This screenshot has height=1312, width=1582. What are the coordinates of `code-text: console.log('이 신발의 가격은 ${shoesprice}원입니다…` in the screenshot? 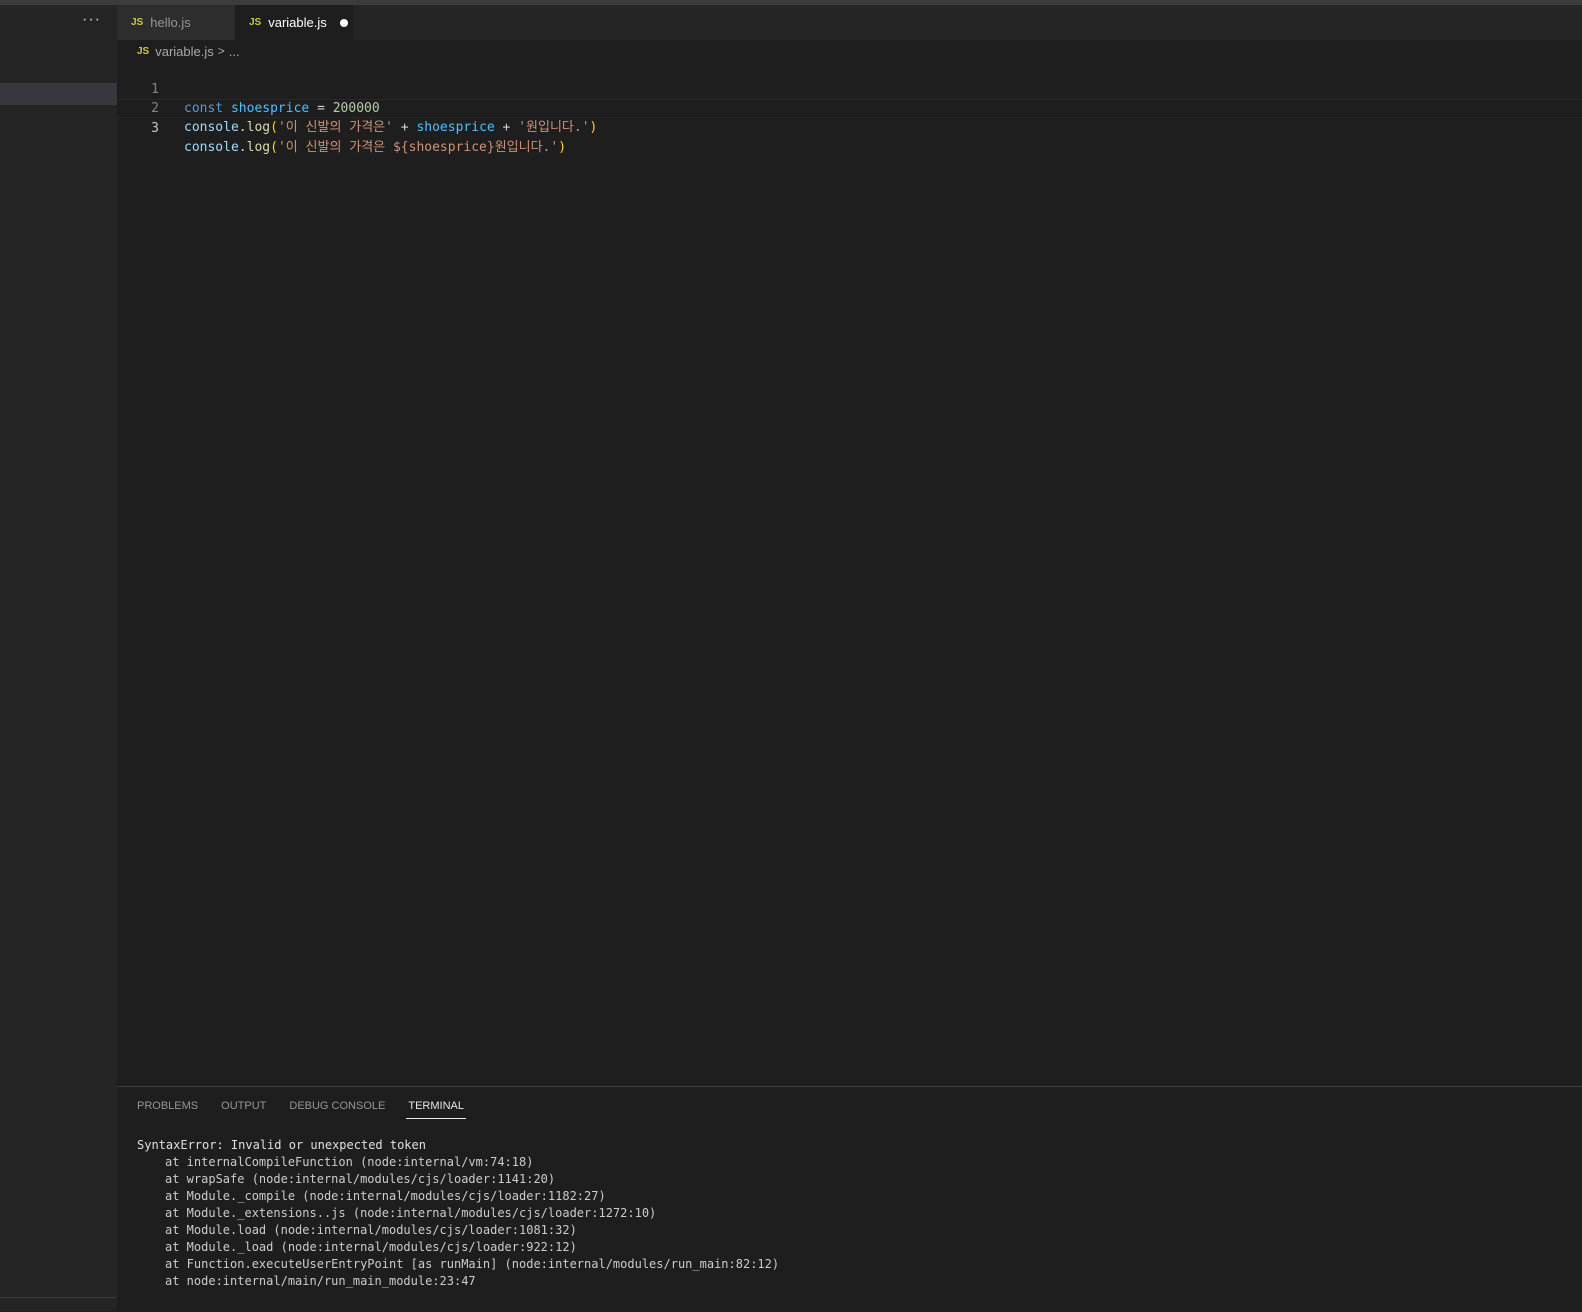 It's located at (375, 147).